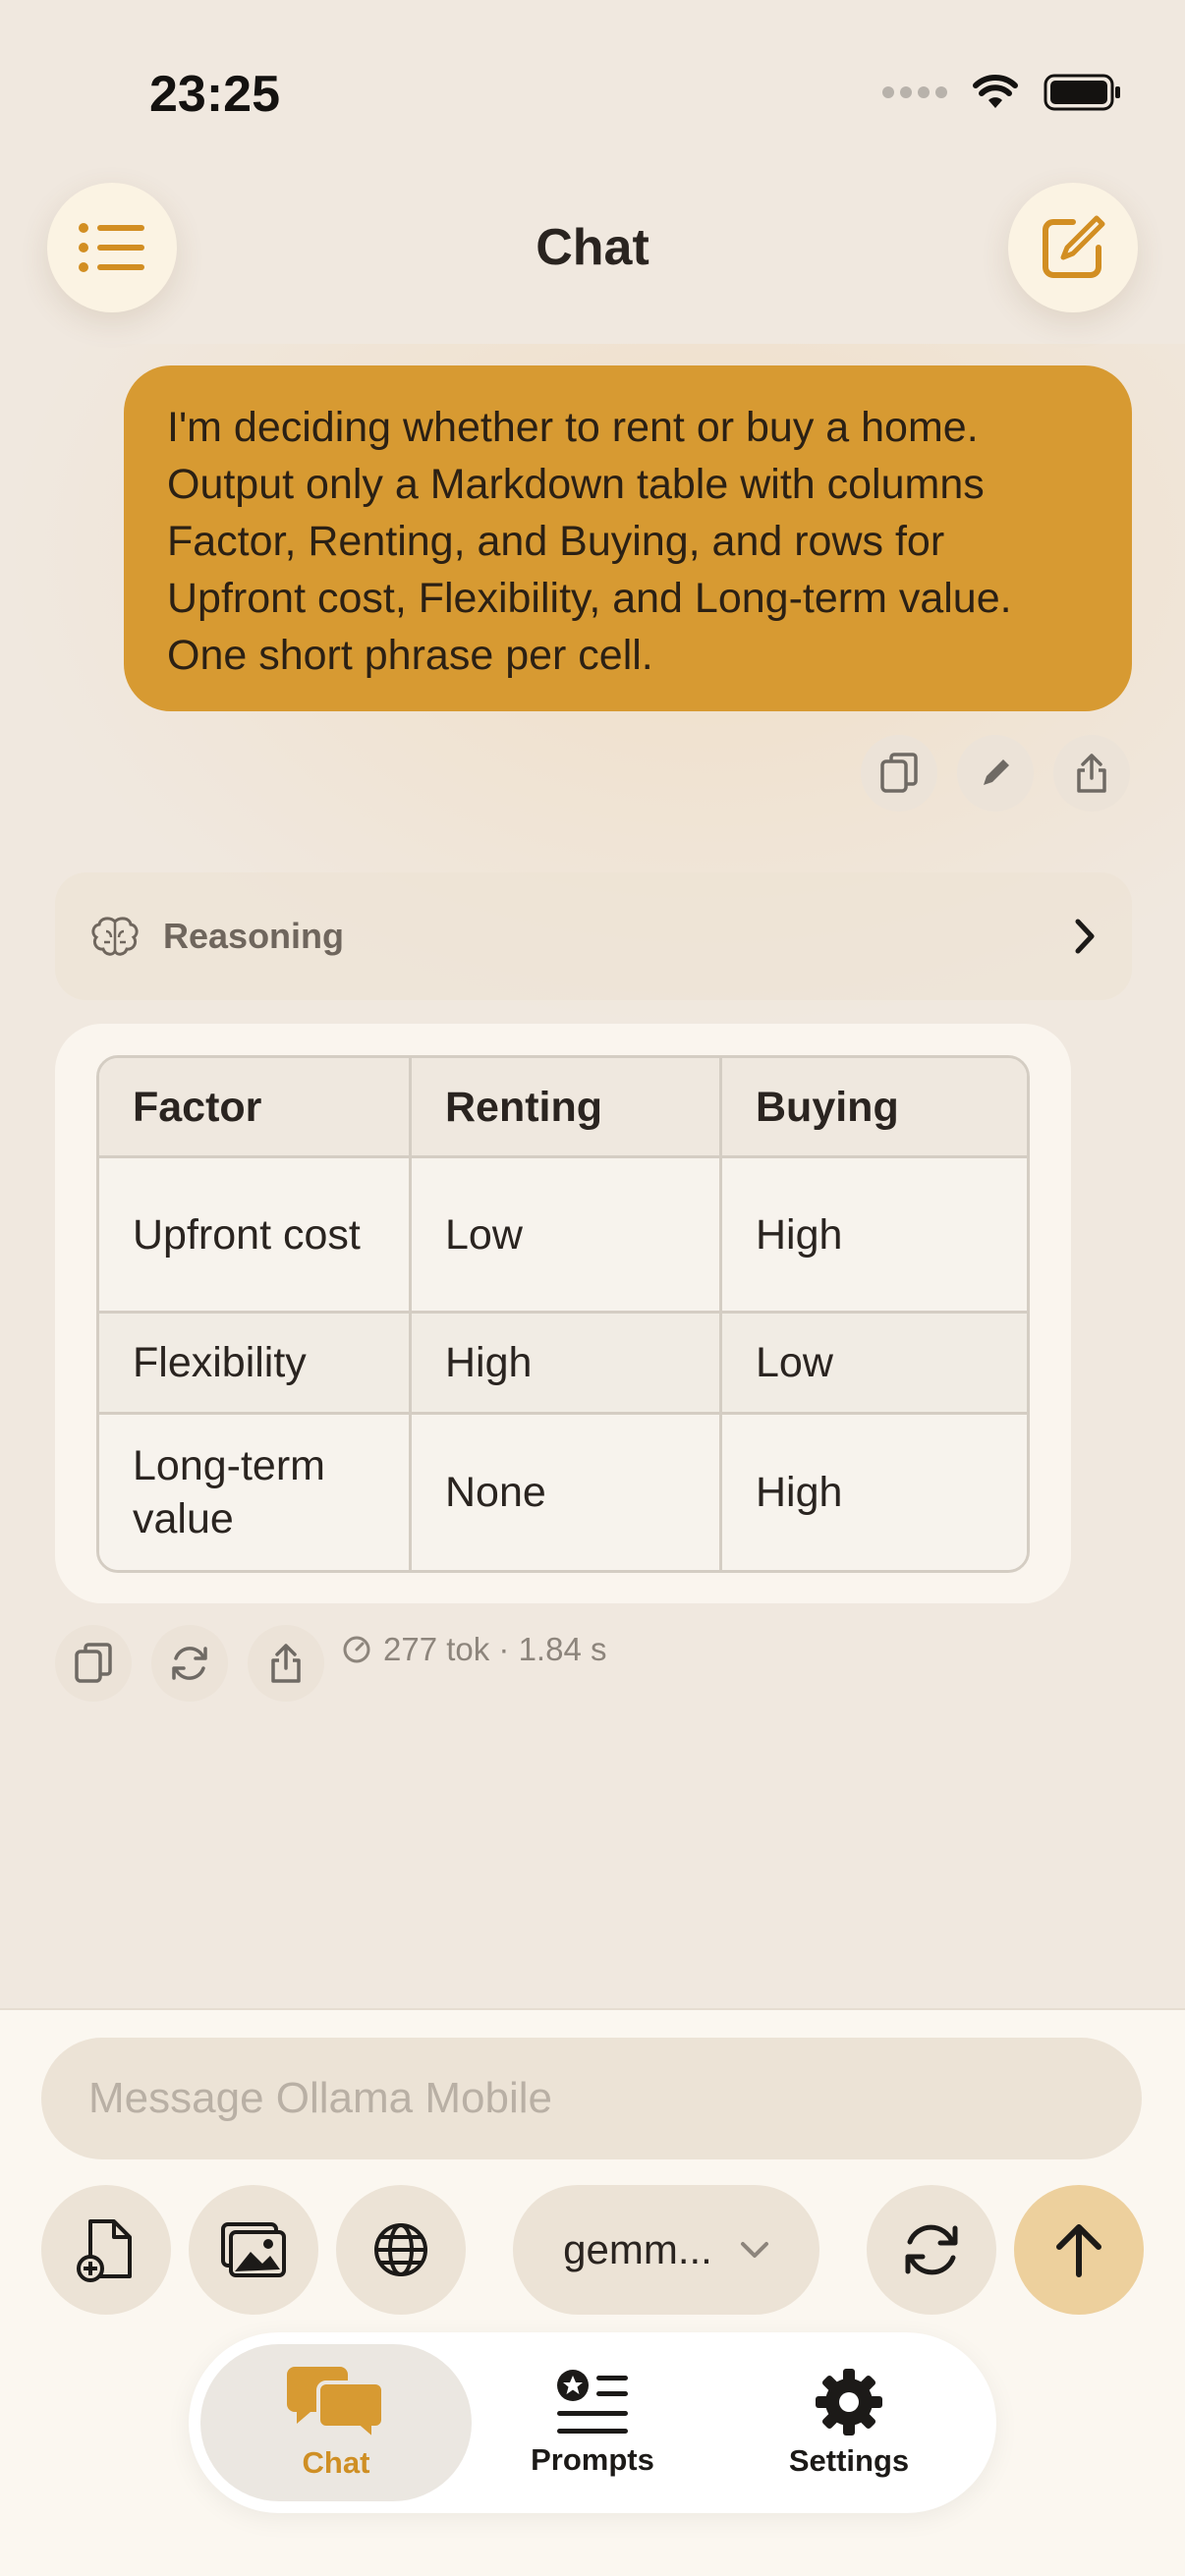 This screenshot has height=2576, width=1185. What do you see at coordinates (567, 1492) in the screenshot?
I see `table-cell: None` at bounding box center [567, 1492].